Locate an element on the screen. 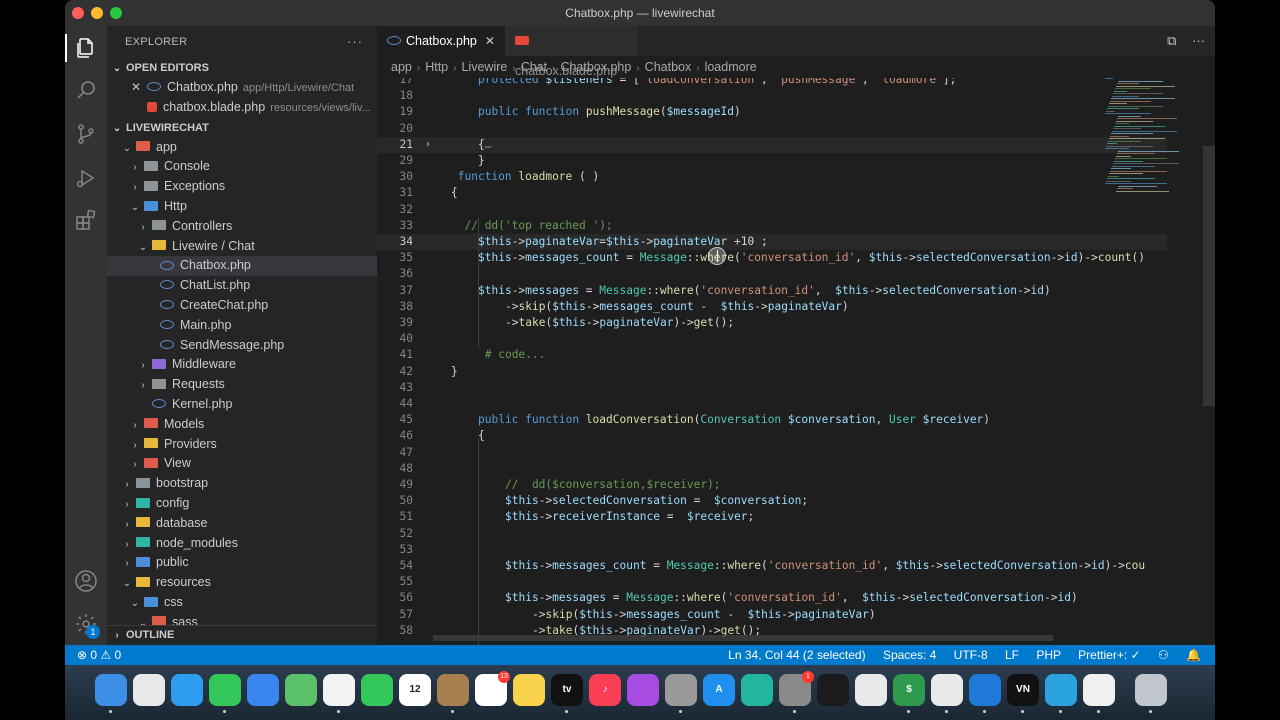 The width and height of the screenshot is (1280, 720). tab-chatbox-php: Chatbox.php ✕ is located at coordinates (441, 41).